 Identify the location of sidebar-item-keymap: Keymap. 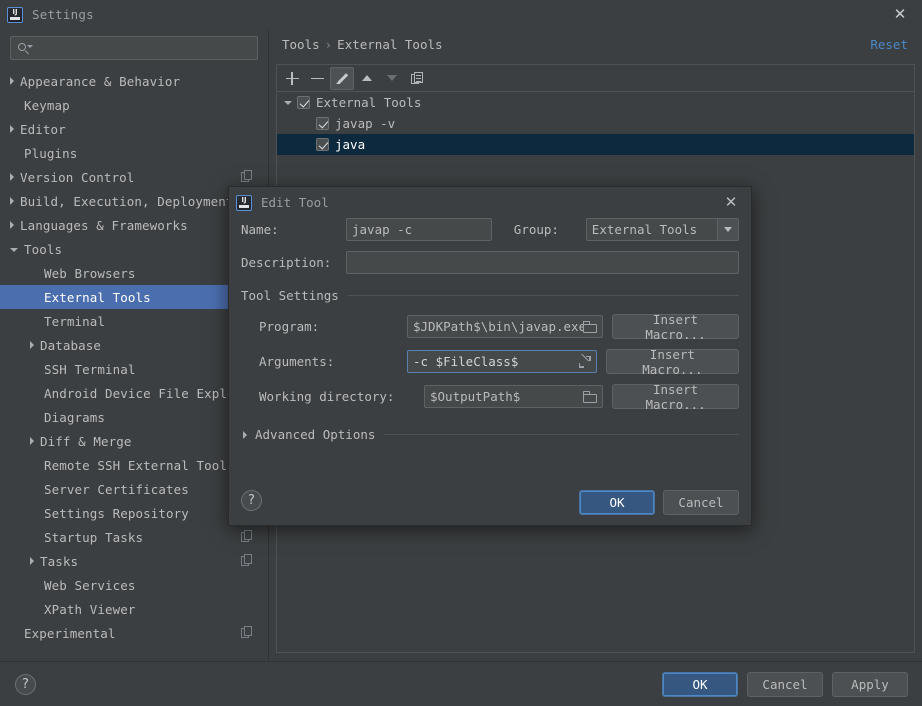
(134, 105).